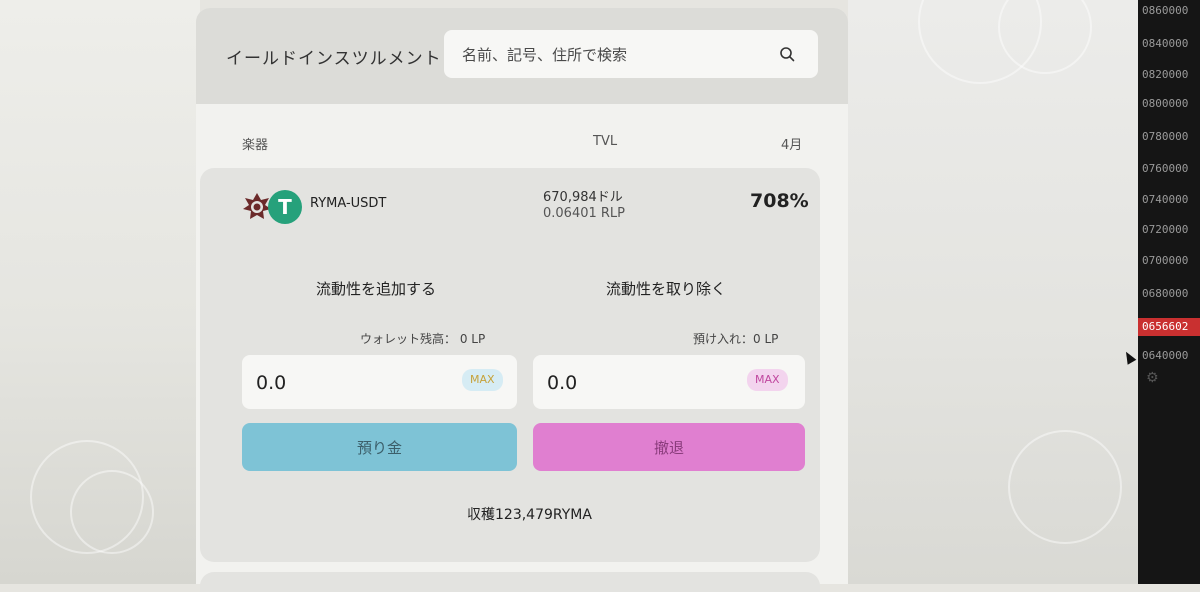  I want to click on page-title: イールドインスツルメント, so click(334, 59).